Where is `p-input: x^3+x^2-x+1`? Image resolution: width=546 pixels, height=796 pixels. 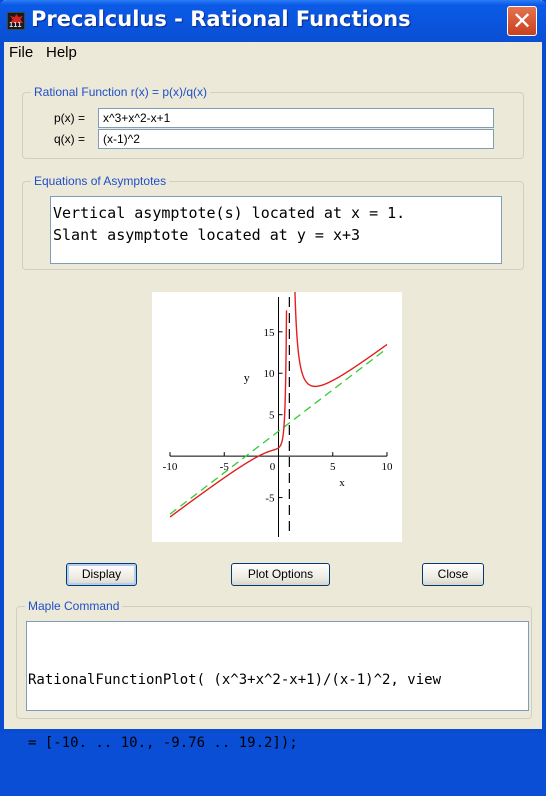 p-input: x^3+x^2-x+1 is located at coordinates (296, 118).